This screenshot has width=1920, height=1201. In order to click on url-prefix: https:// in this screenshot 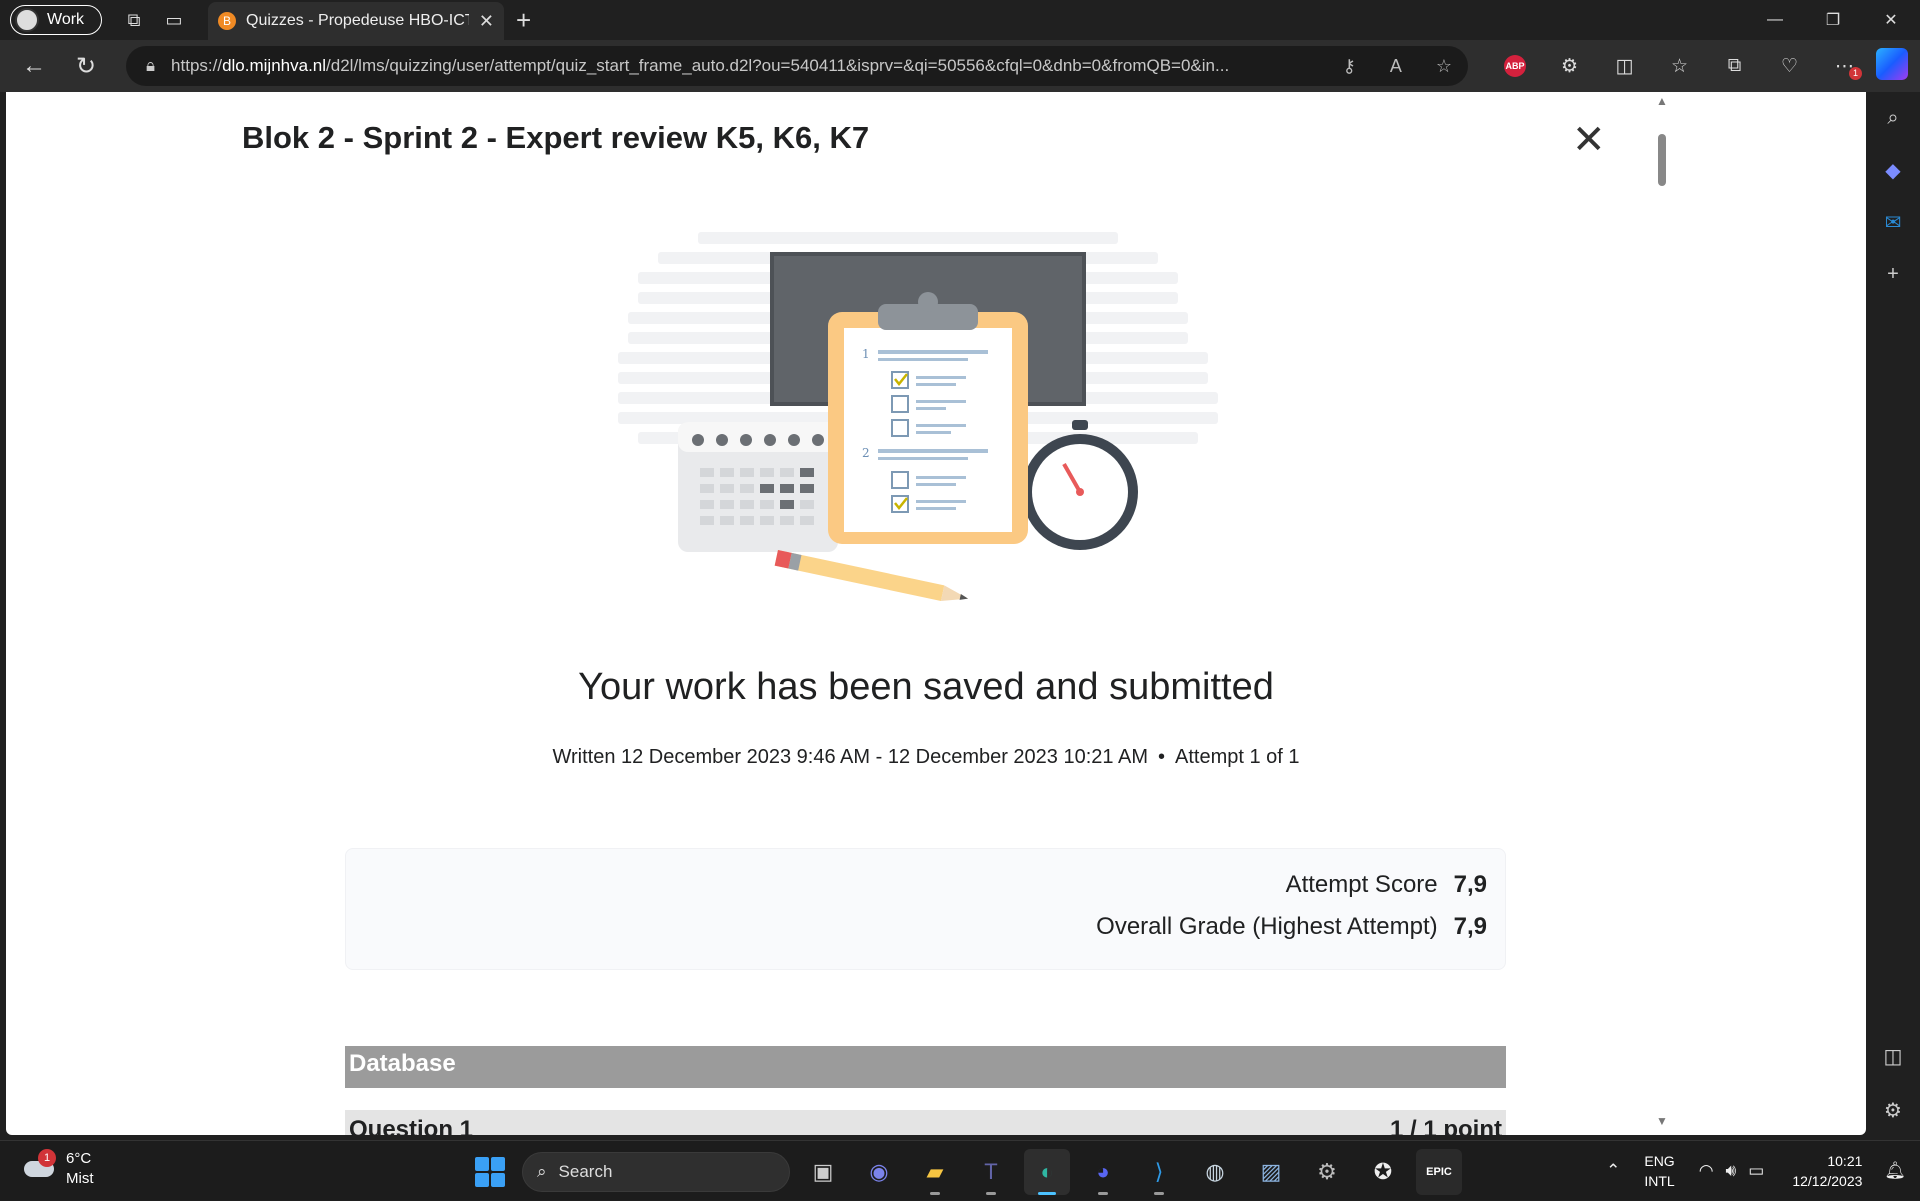, I will do `click(197, 65)`.